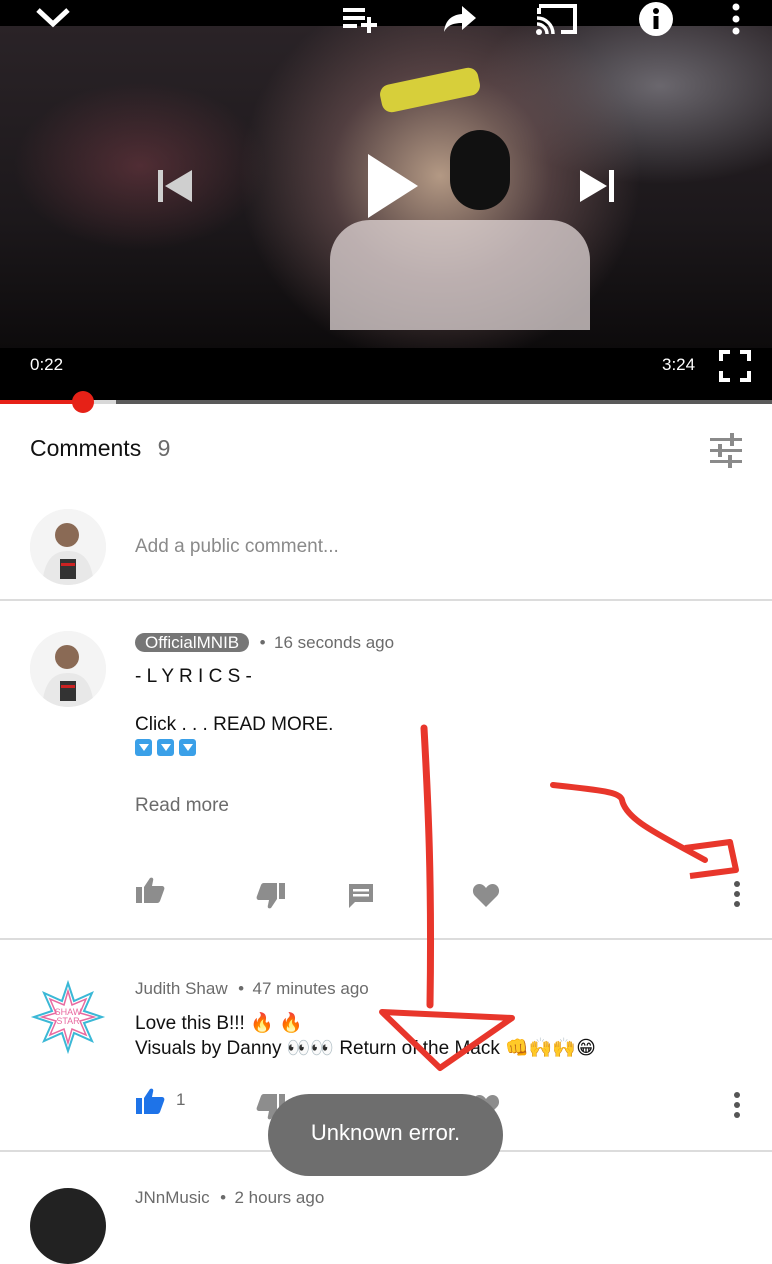 The image size is (772, 1264). What do you see at coordinates (86, 448) in the screenshot?
I see `comments-title-label: Comments` at bounding box center [86, 448].